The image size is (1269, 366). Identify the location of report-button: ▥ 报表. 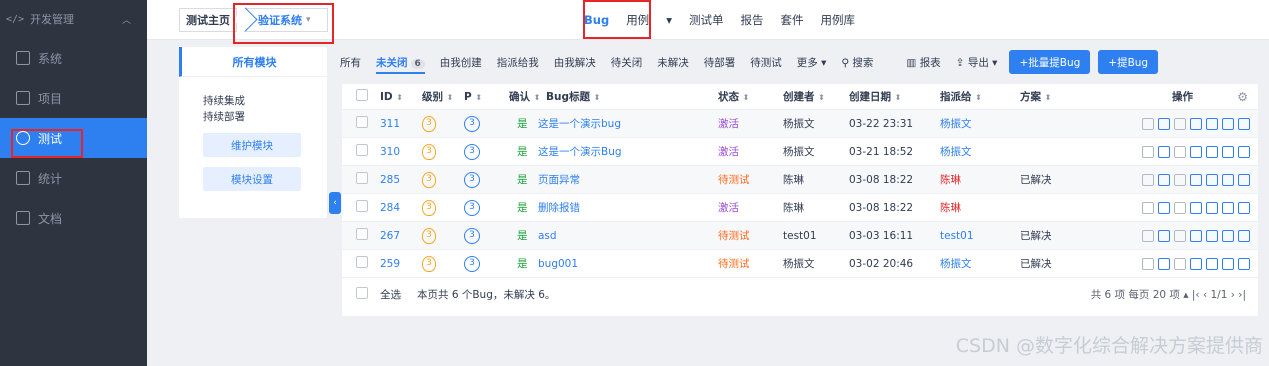
(923, 62).